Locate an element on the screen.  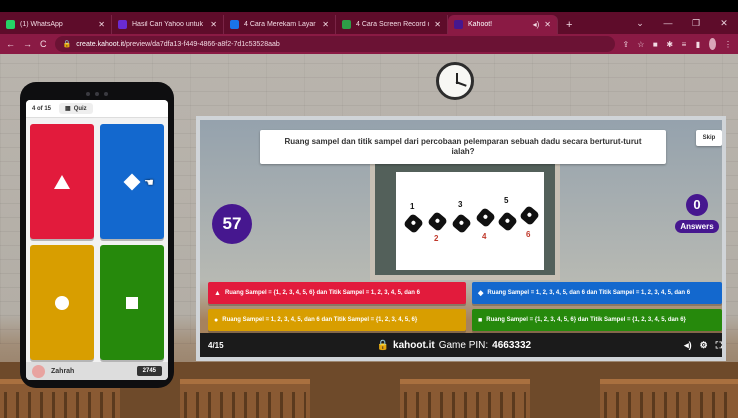
question-image: 1 2 3 4 5 6 is located at coordinates (470, 221).